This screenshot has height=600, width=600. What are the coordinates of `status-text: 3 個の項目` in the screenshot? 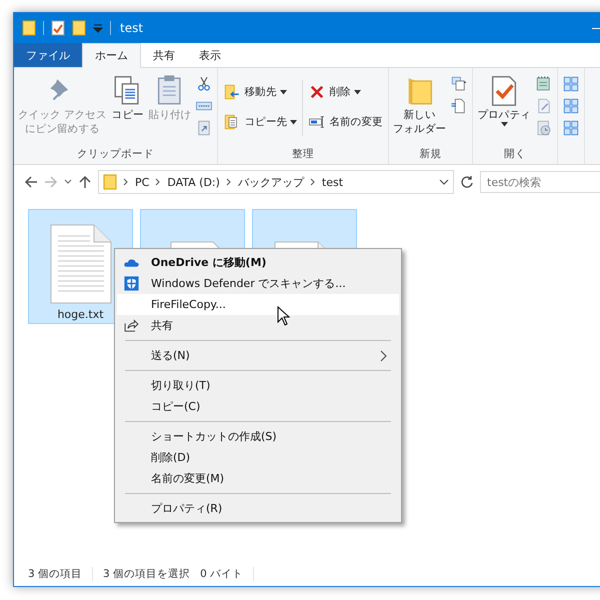 It's located at (55, 574).